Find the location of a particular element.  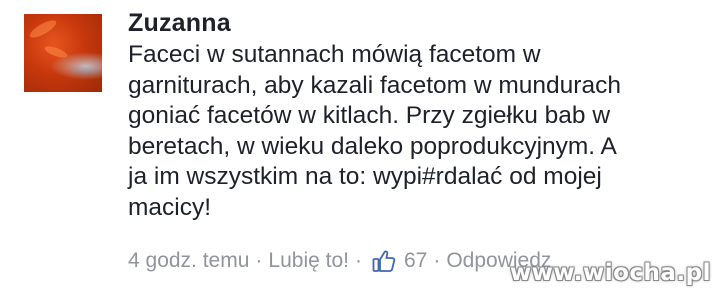

avatar is located at coordinates (63, 53).